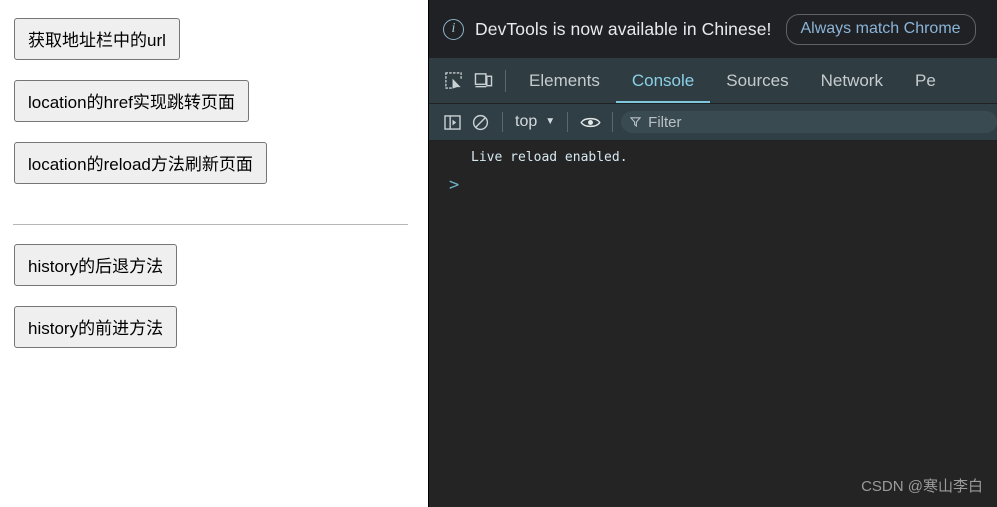  What do you see at coordinates (623, 28) in the screenshot?
I see `banner-message: DevTools is now available in Chinese!` at bounding box center [623, 28].